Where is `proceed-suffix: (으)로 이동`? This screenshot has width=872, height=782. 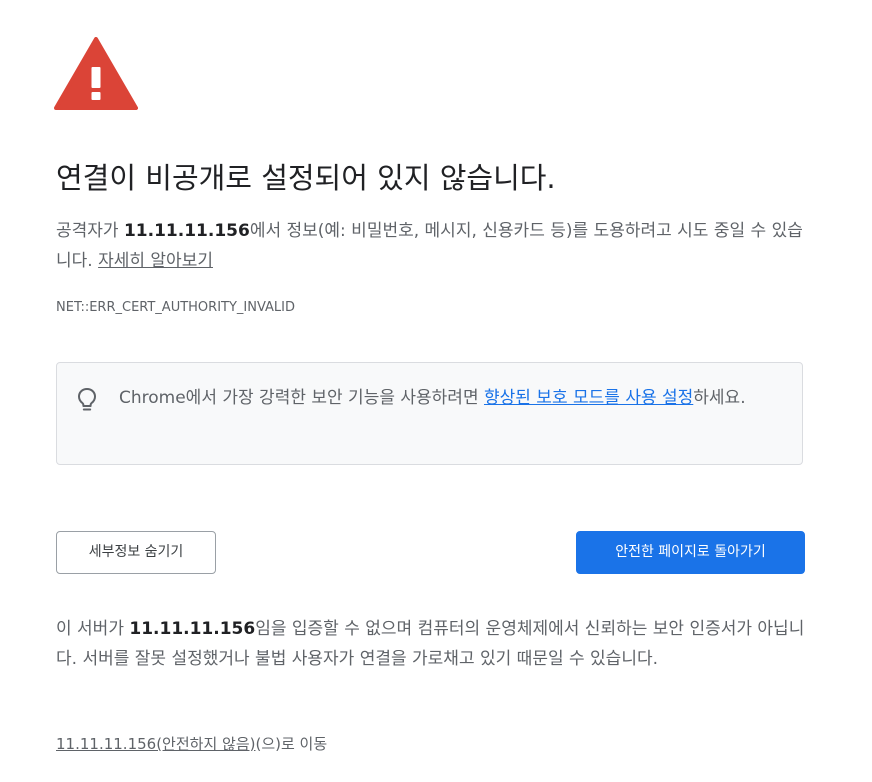
proceed-suffix: (으)로 이동 is located at coordinates (291, 744).